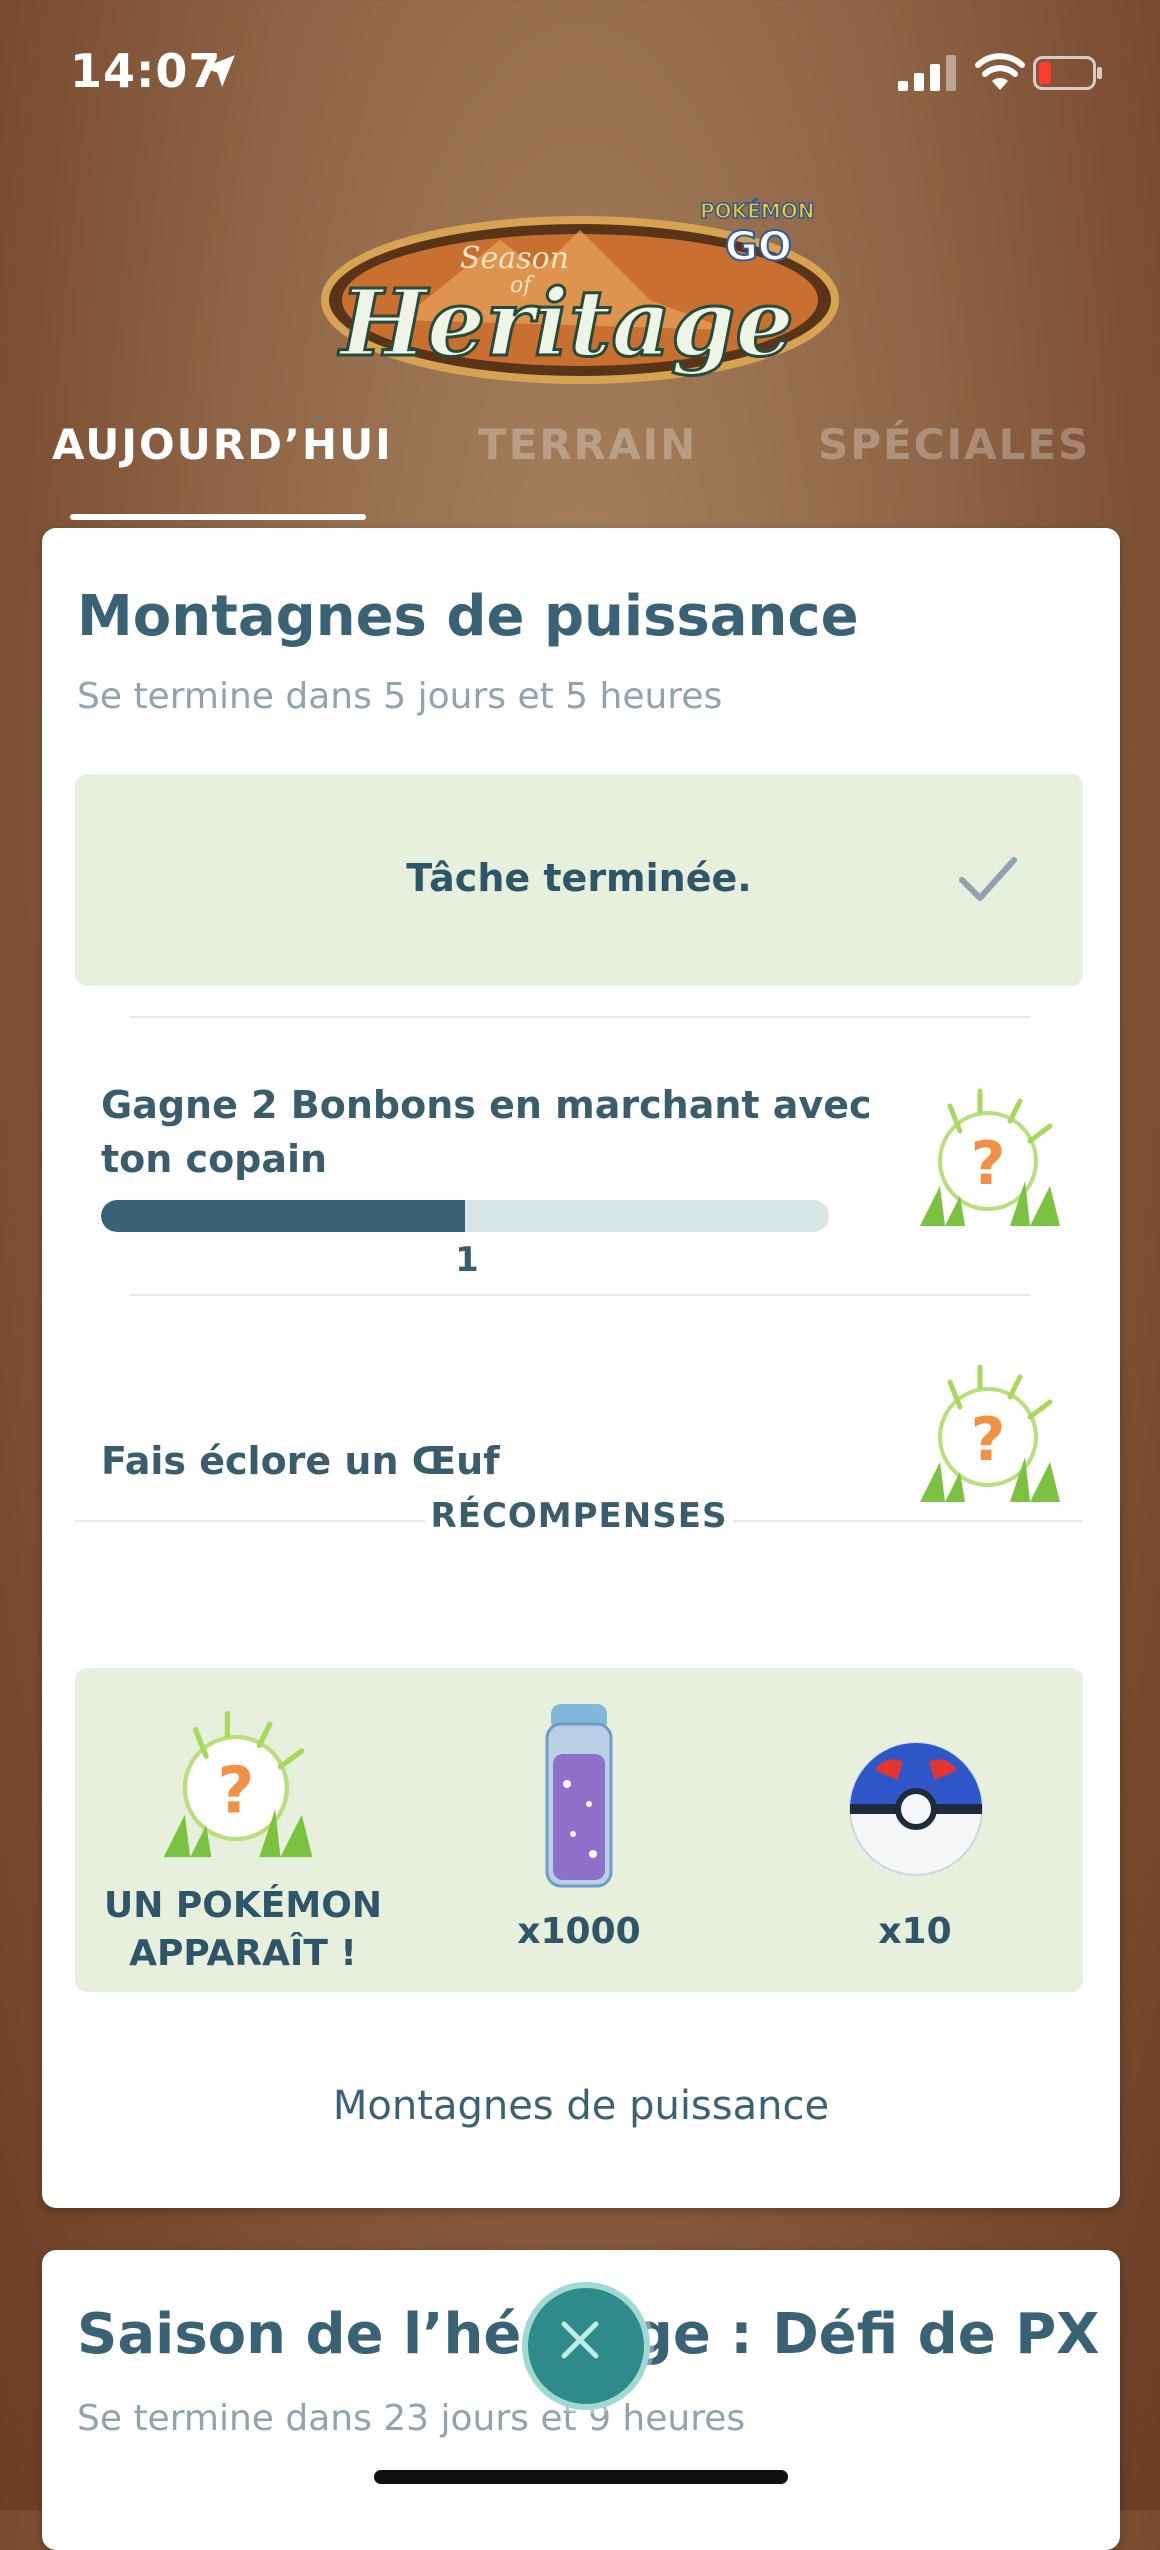  Describe the element at coordinates (468, 616) in the screenshot. I see `research-title: Montagnes de puissance` at that location.